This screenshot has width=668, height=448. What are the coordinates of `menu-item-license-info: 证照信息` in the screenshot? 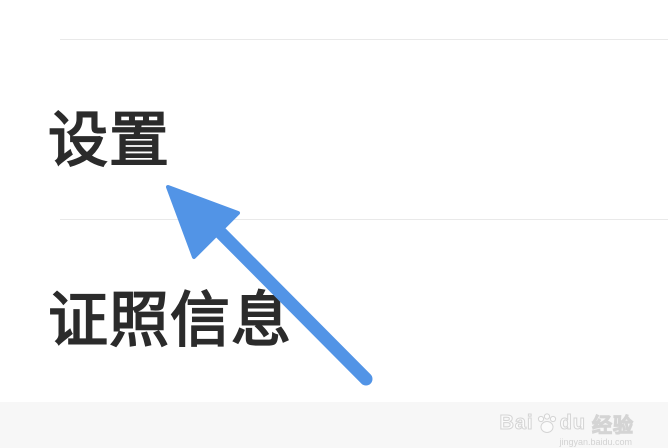 It's located at (170, 318).